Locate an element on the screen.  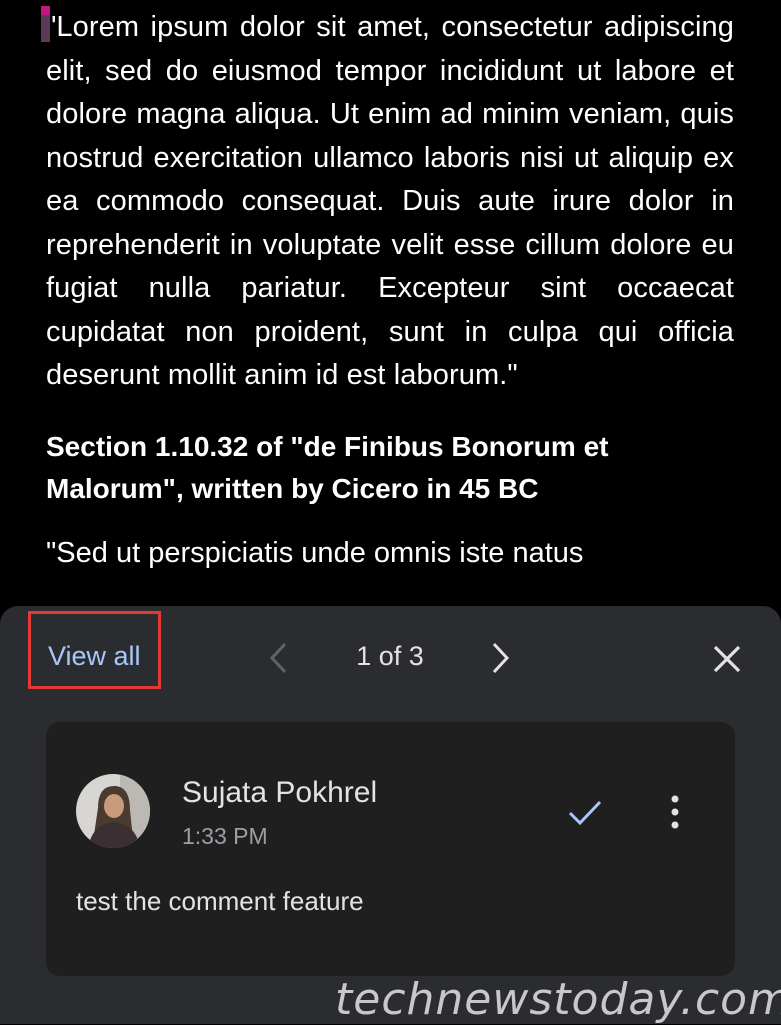
more-vert-icon is located at coordinates (675, 812).